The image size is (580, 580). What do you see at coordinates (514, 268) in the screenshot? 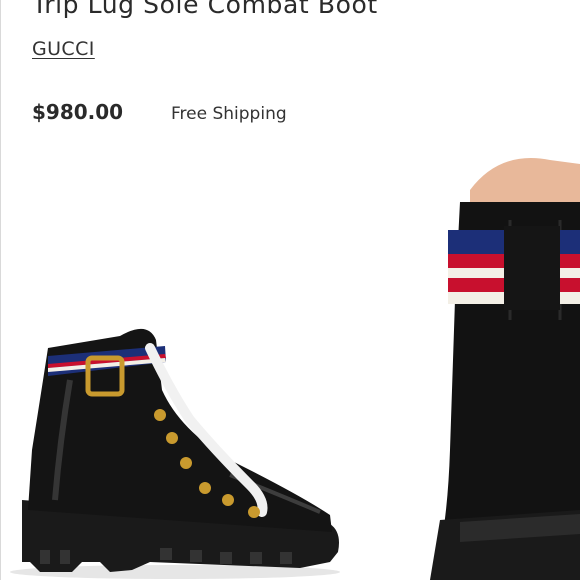
I see `web-strap-back` at bounding box center [514, 268].